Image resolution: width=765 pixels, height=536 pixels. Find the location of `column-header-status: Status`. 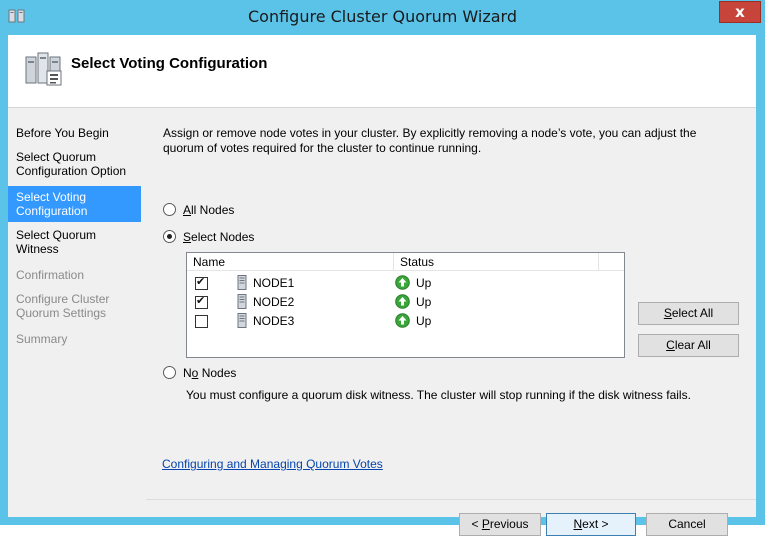

column-header-status: Status is located at coordinates (417, 262).